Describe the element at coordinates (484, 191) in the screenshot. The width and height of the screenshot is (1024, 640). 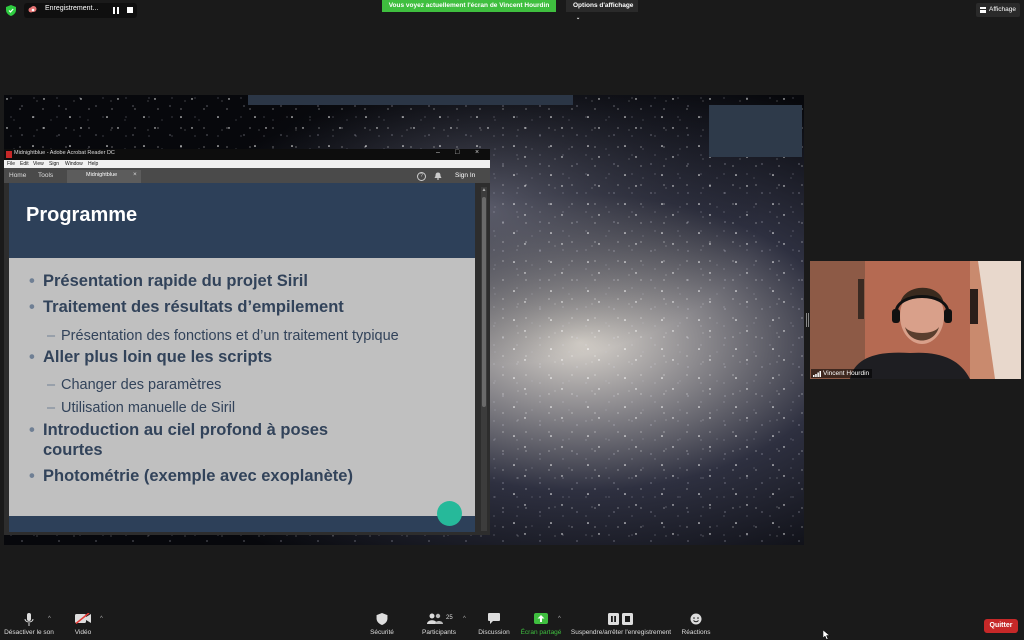
I see `scroll-up-icon: ▲` at that location.